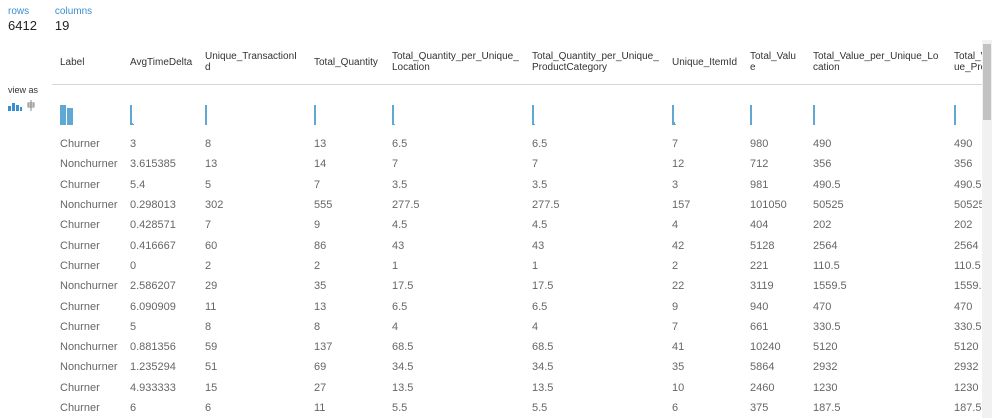  What do you see at coordinates (320, 245) in the screenshot?
I see `table-cell: 86` at bounding box center [320, 245].